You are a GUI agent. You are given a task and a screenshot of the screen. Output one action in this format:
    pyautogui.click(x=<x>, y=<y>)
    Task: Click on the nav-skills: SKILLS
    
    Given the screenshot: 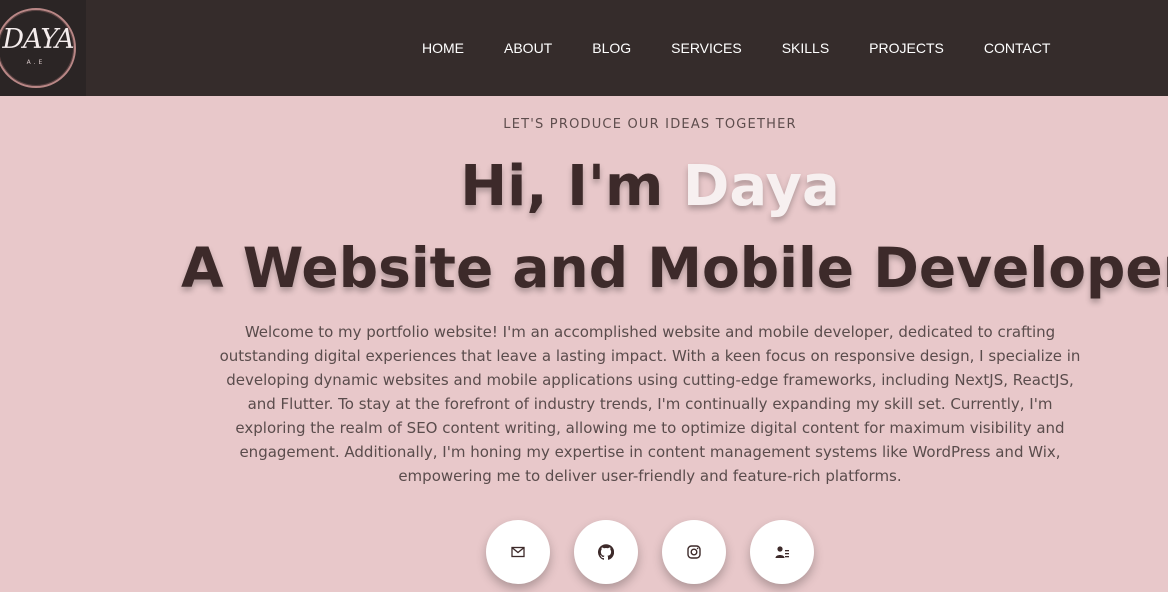 What is the action you would take?
    pyautogui.click(x=805, y=48)
    